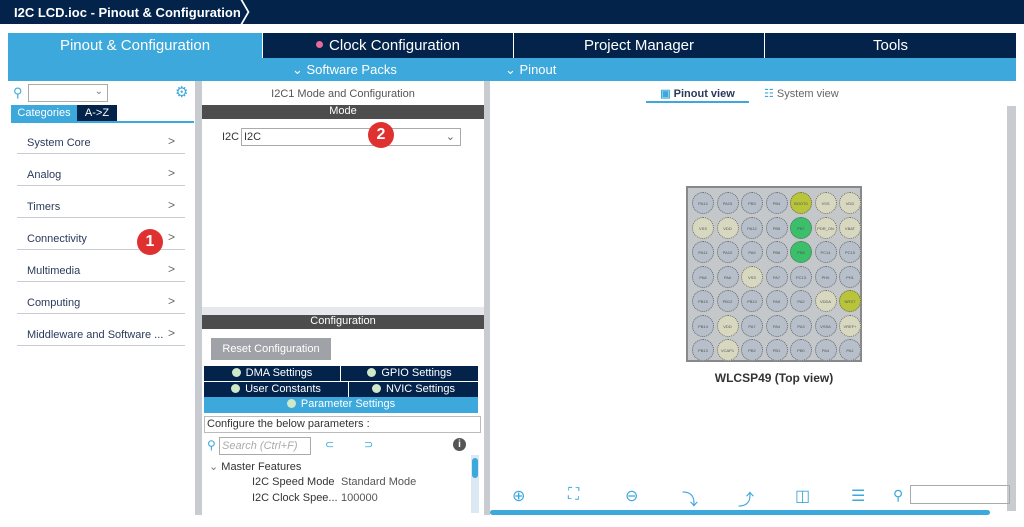 The width and height of the screenshot is (1024, 527). What do you see at coordinates (102, 122) in the screenshot?
I see `tab-underline` at bounding box center [102, 122].